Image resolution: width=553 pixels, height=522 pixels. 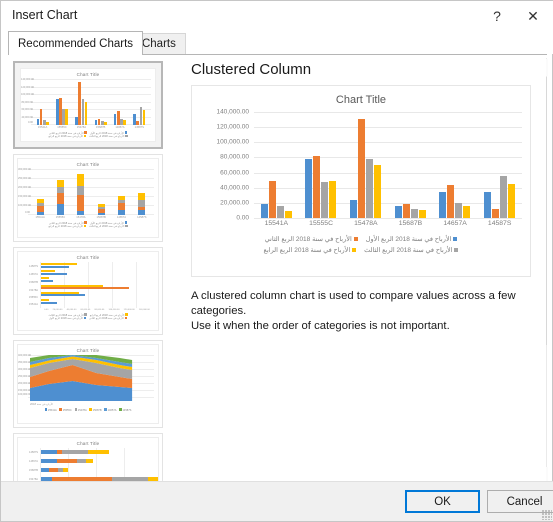 I want to click on tab-strip: Recommended Charts All Charts, so click(x=277, y=43).